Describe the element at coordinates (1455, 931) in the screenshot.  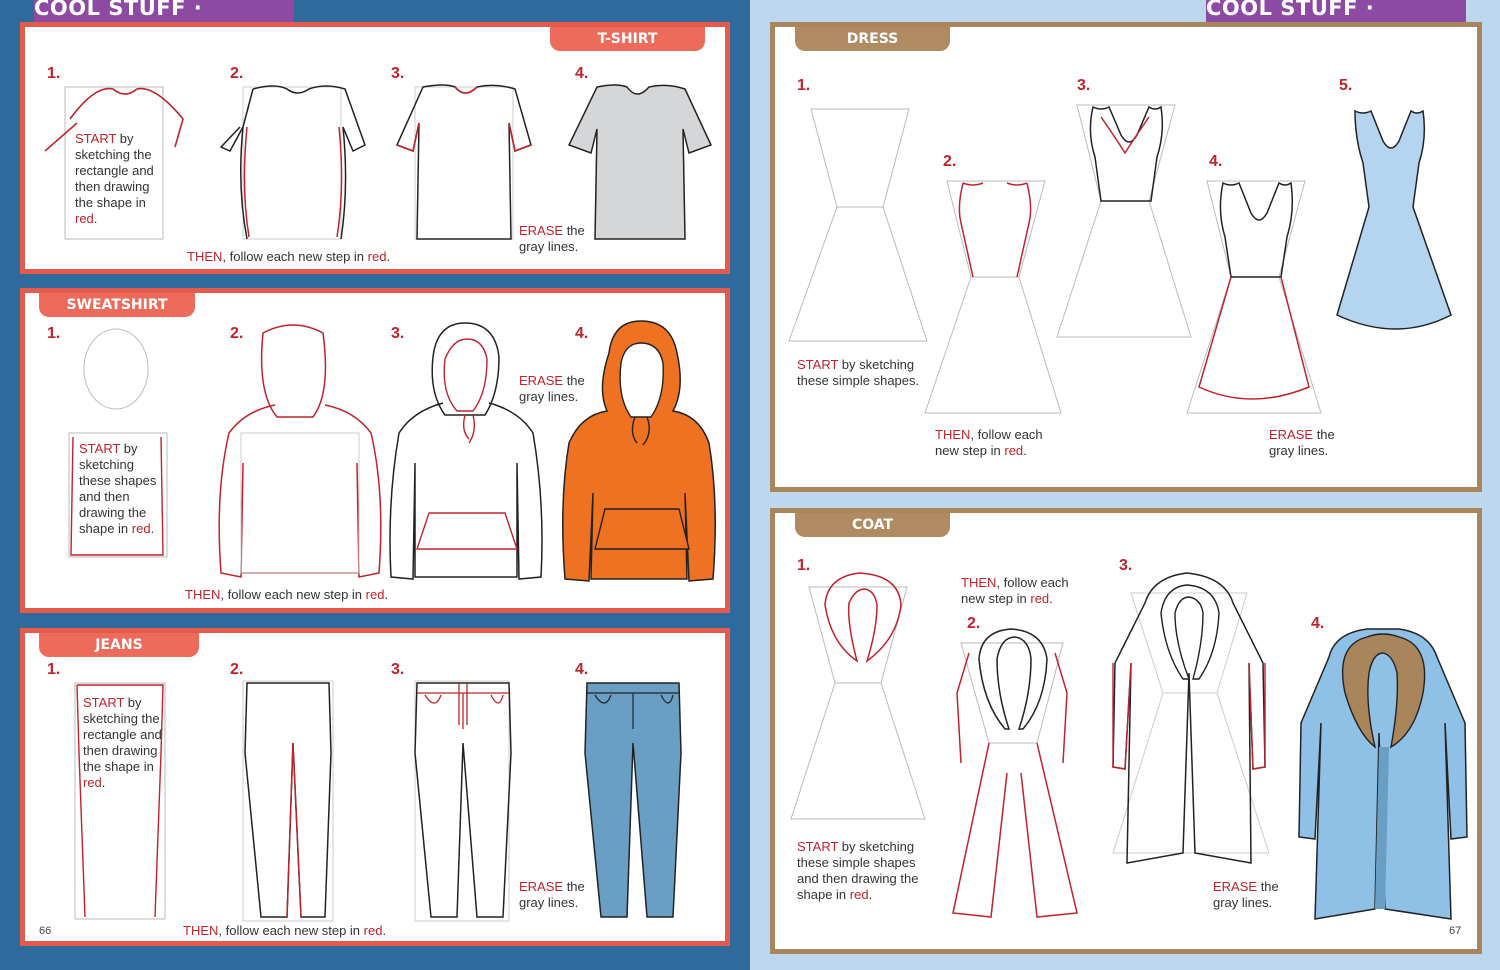
I see `page-number-right: 67` at that location.